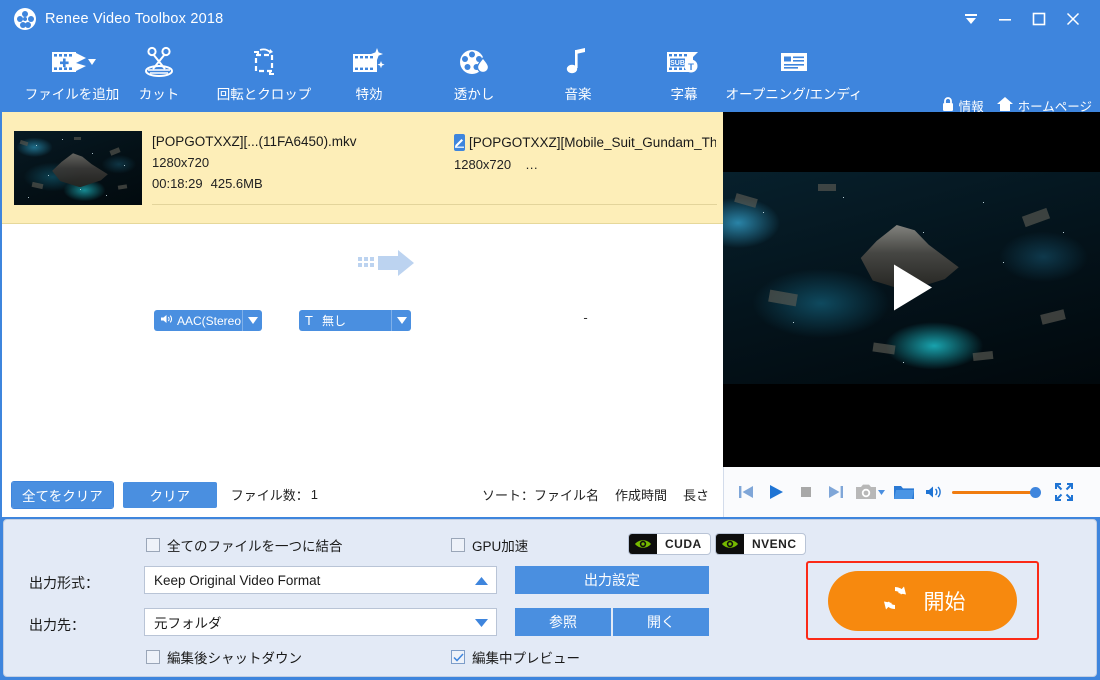 This screenshot has width=1100, height=680. What do you see at coordinates (474, 62) in the screenshot?
I see `watermark-reel-icon` at bounding box center [474, 62].